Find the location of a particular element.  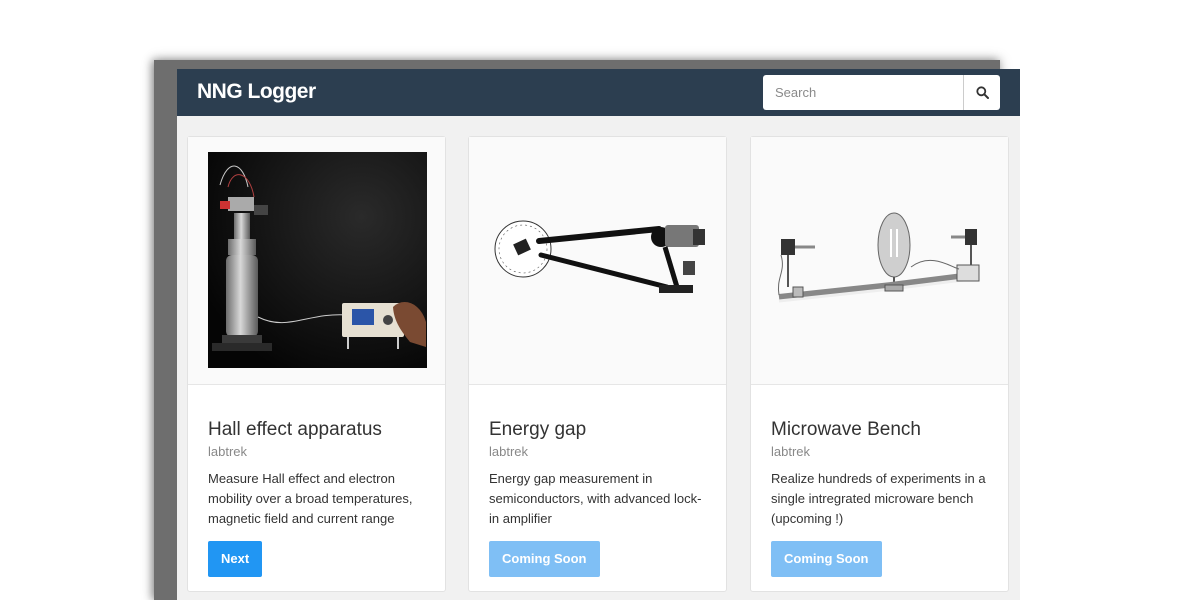

microwave-bench-image is located at coordinates (878, 257).